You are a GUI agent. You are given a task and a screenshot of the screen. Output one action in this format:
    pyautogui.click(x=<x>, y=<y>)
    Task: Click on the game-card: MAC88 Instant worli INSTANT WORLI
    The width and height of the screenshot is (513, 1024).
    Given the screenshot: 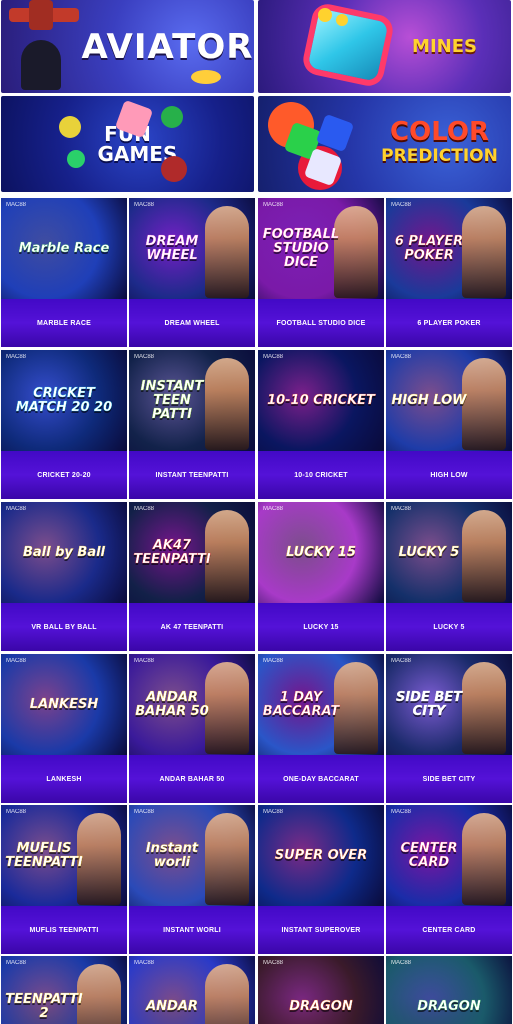 What is the action you would take?
    pyautogui.click(x=192, y=879)
    